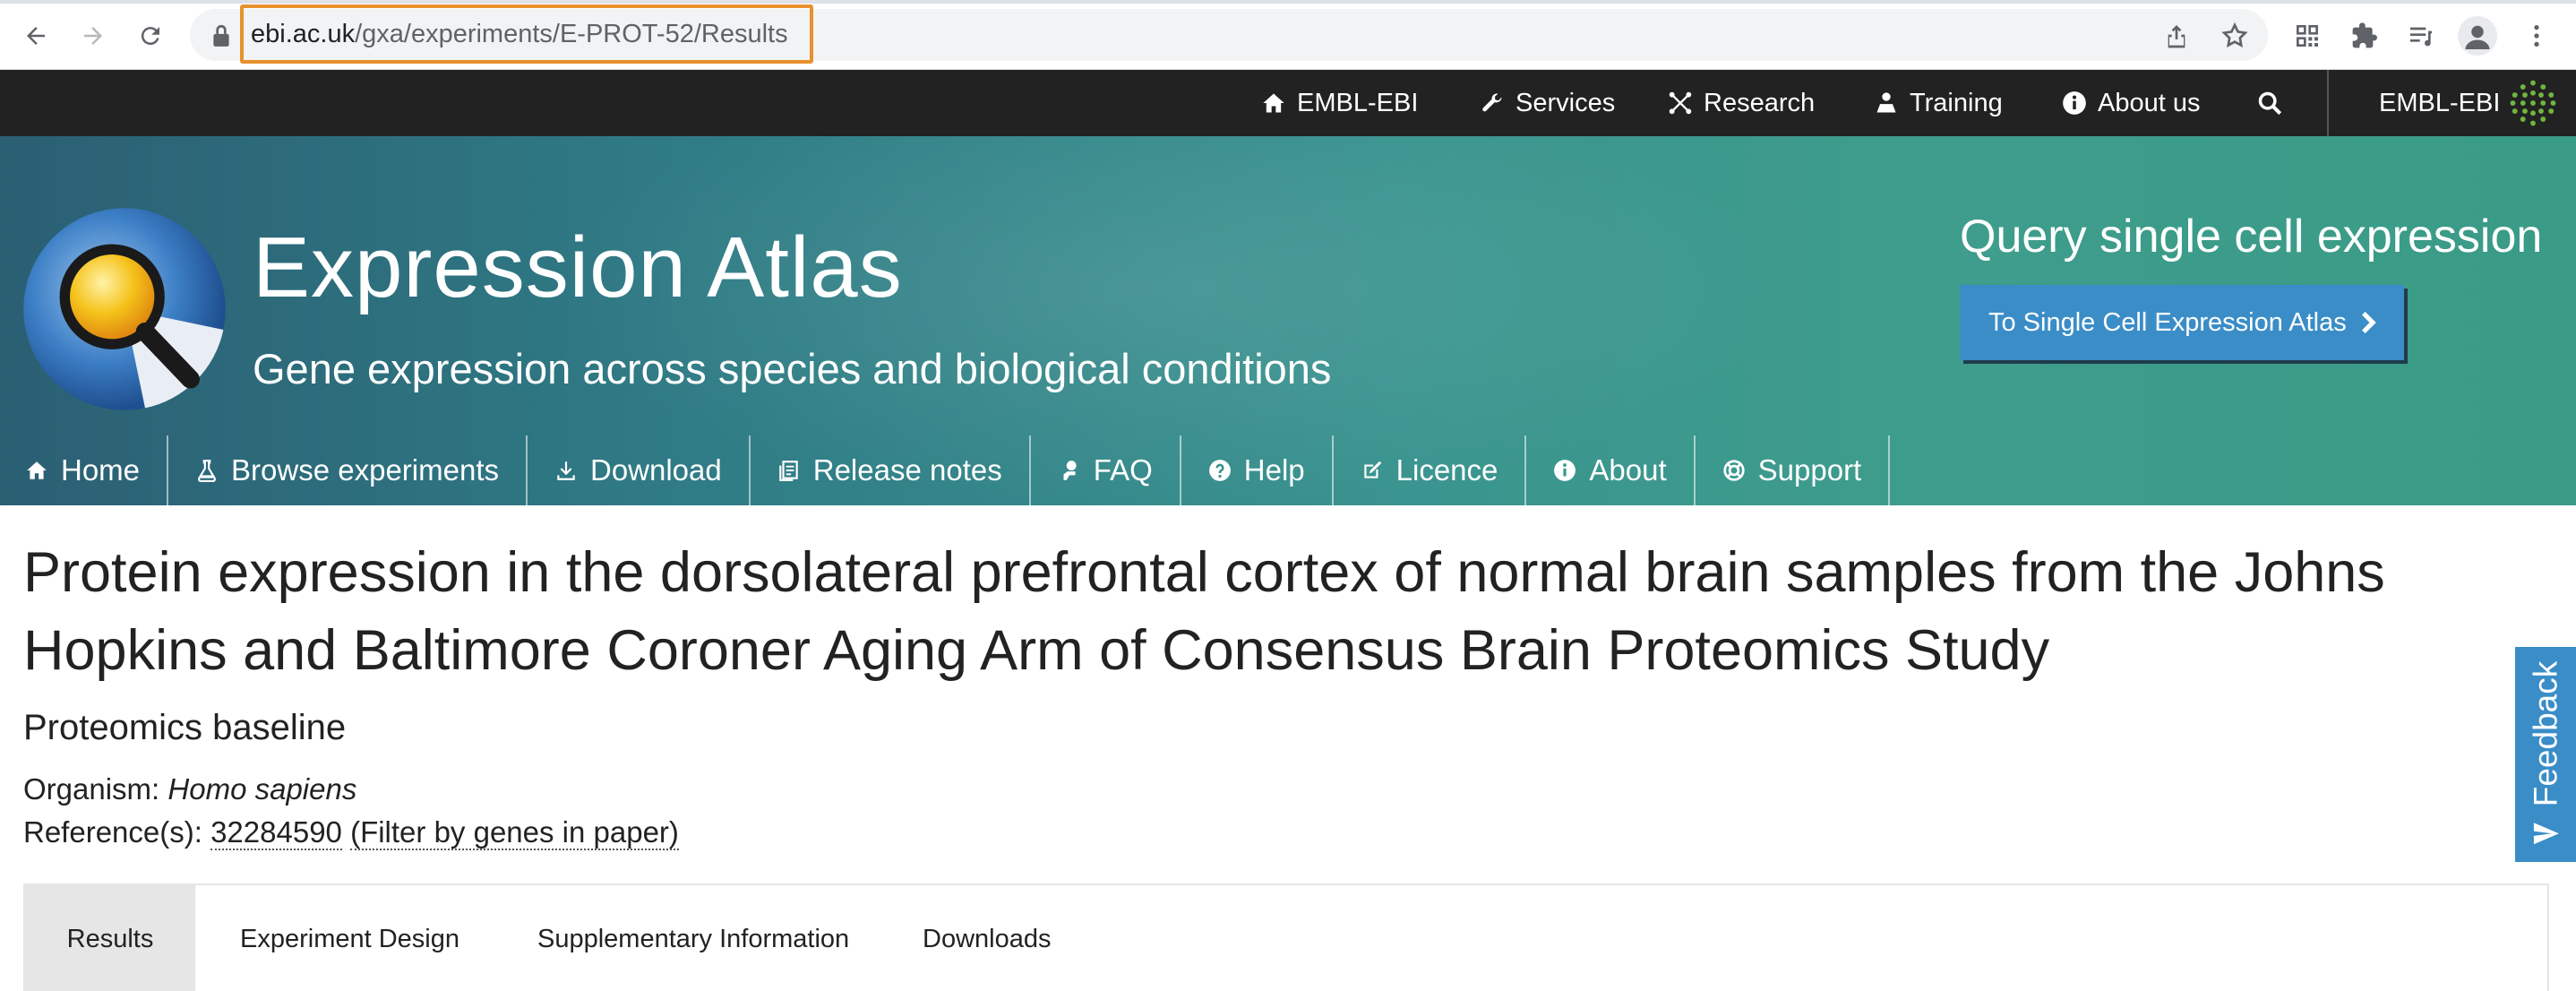 This screenshot has height=991, width=2576. Describe the element at coordinates (101, 470) in the screenshot. I see `nav-label: Home` at that location.